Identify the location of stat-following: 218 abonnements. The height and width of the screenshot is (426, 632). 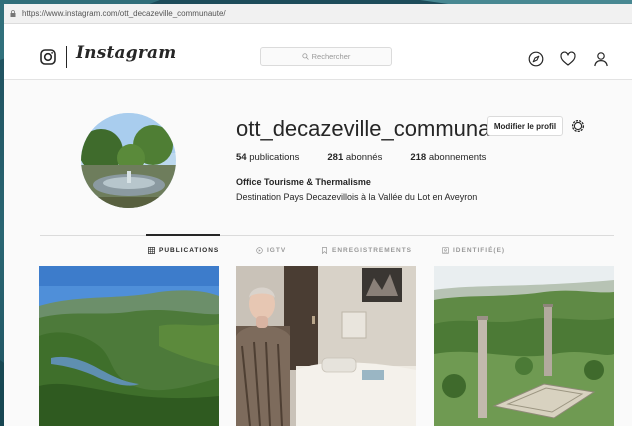
(448, 157).